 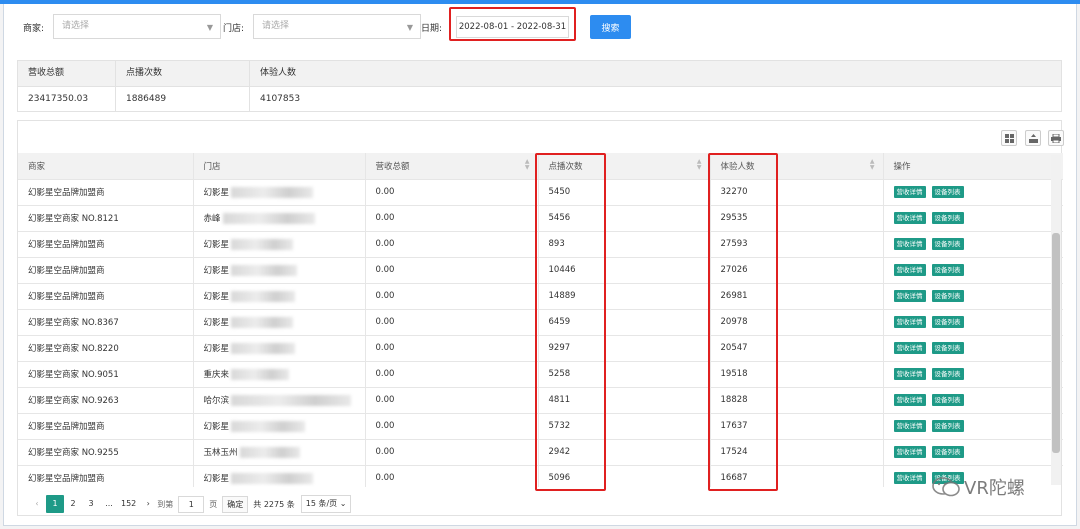 I want to click on print-icon, so click(x=1056, y=138).